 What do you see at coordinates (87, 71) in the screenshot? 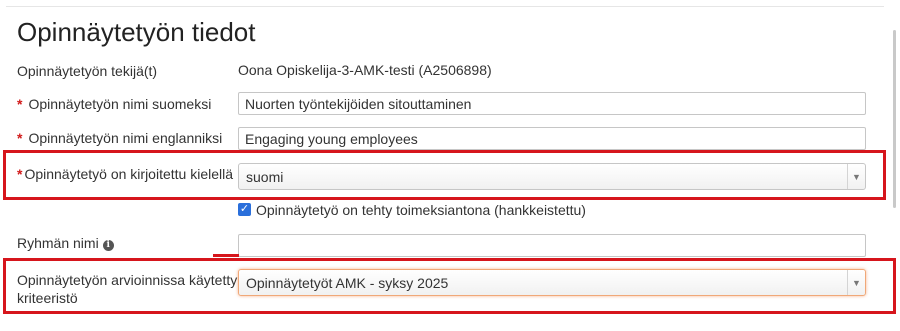
I see `authors-label: Opinnäytetyön tekijä(t)` at bounding box center [87, 71].